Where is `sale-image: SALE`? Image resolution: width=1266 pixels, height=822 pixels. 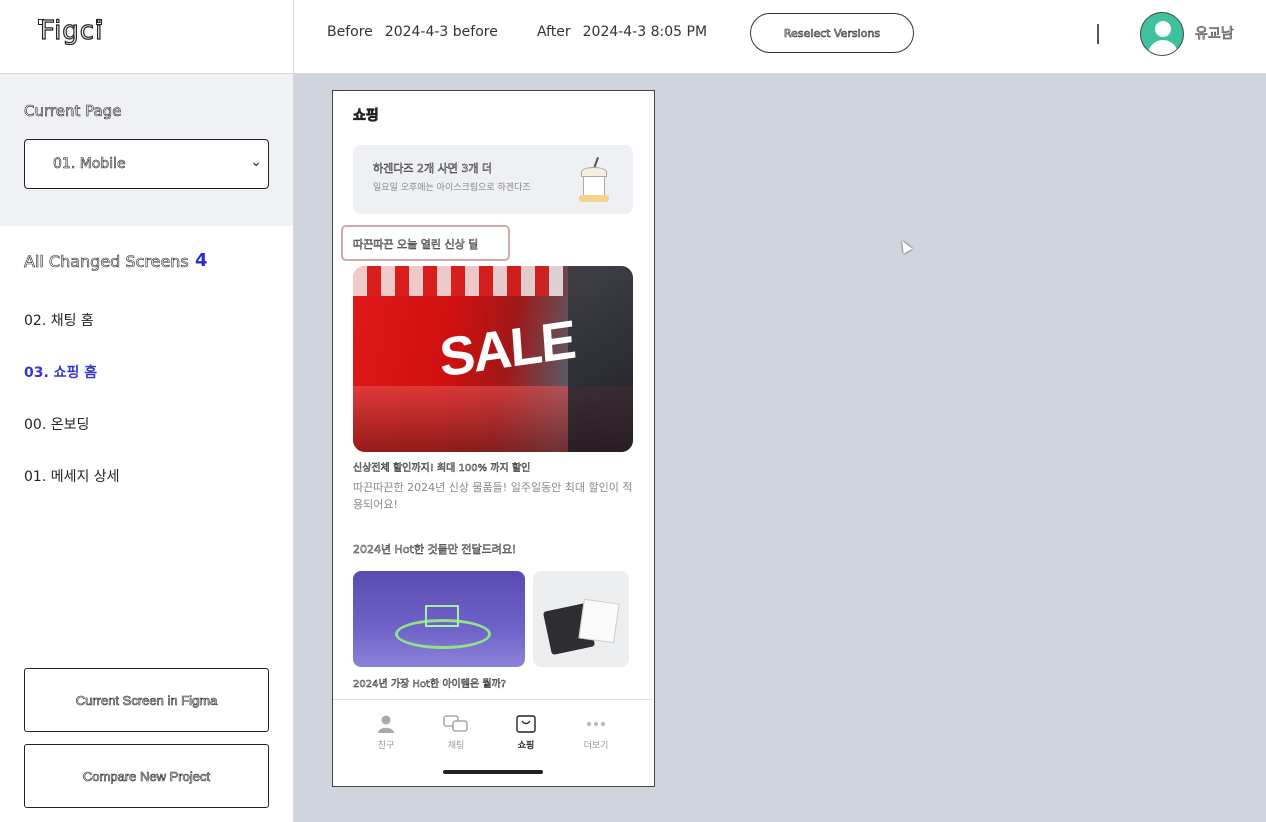
sale-image: SALE is located at coordinates (493, 359).